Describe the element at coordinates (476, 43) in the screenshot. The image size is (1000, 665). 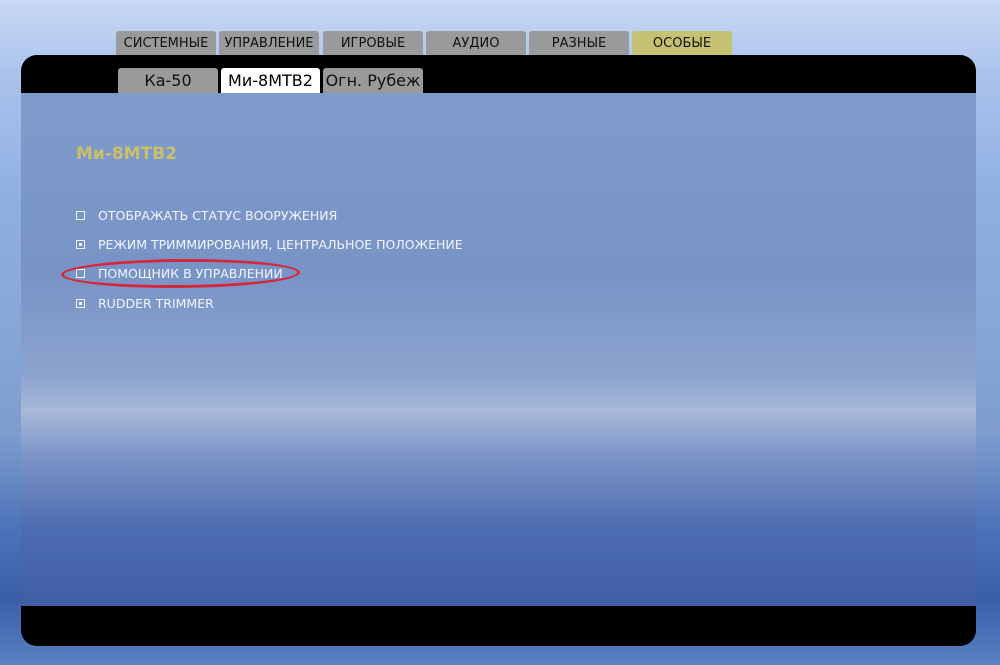
I see `tab-audio: АУДИО` at that location.